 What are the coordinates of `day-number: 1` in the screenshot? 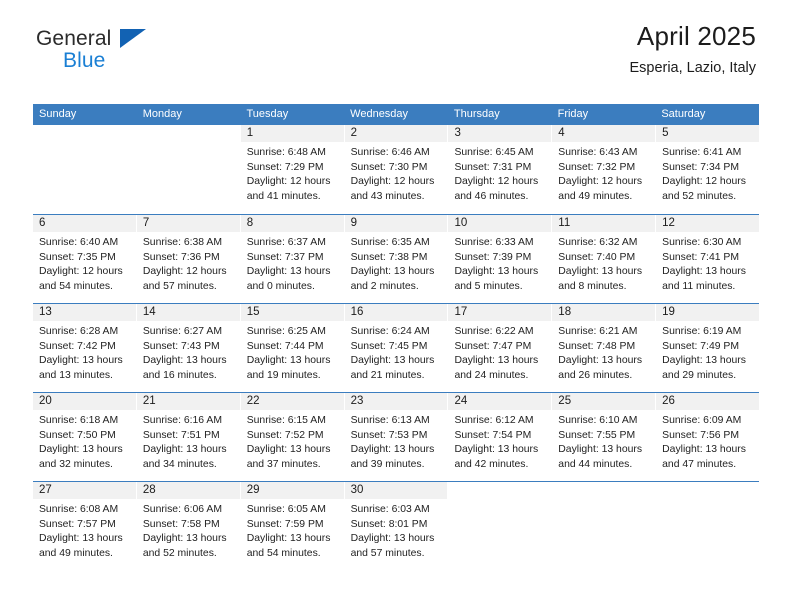 It's located at (250, 133).